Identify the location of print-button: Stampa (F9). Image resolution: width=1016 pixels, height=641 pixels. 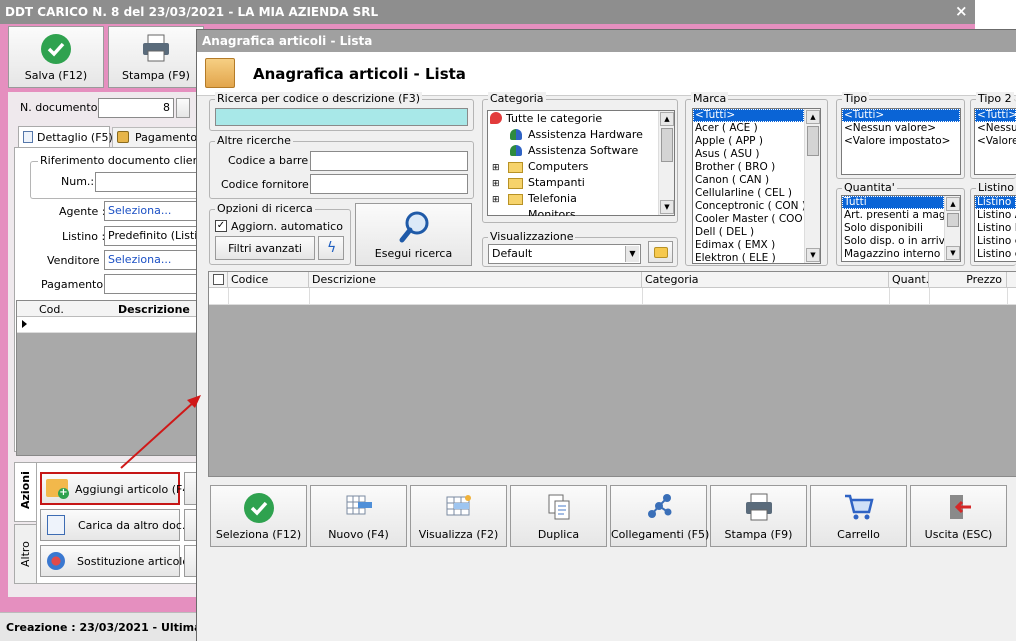
(156, 57).